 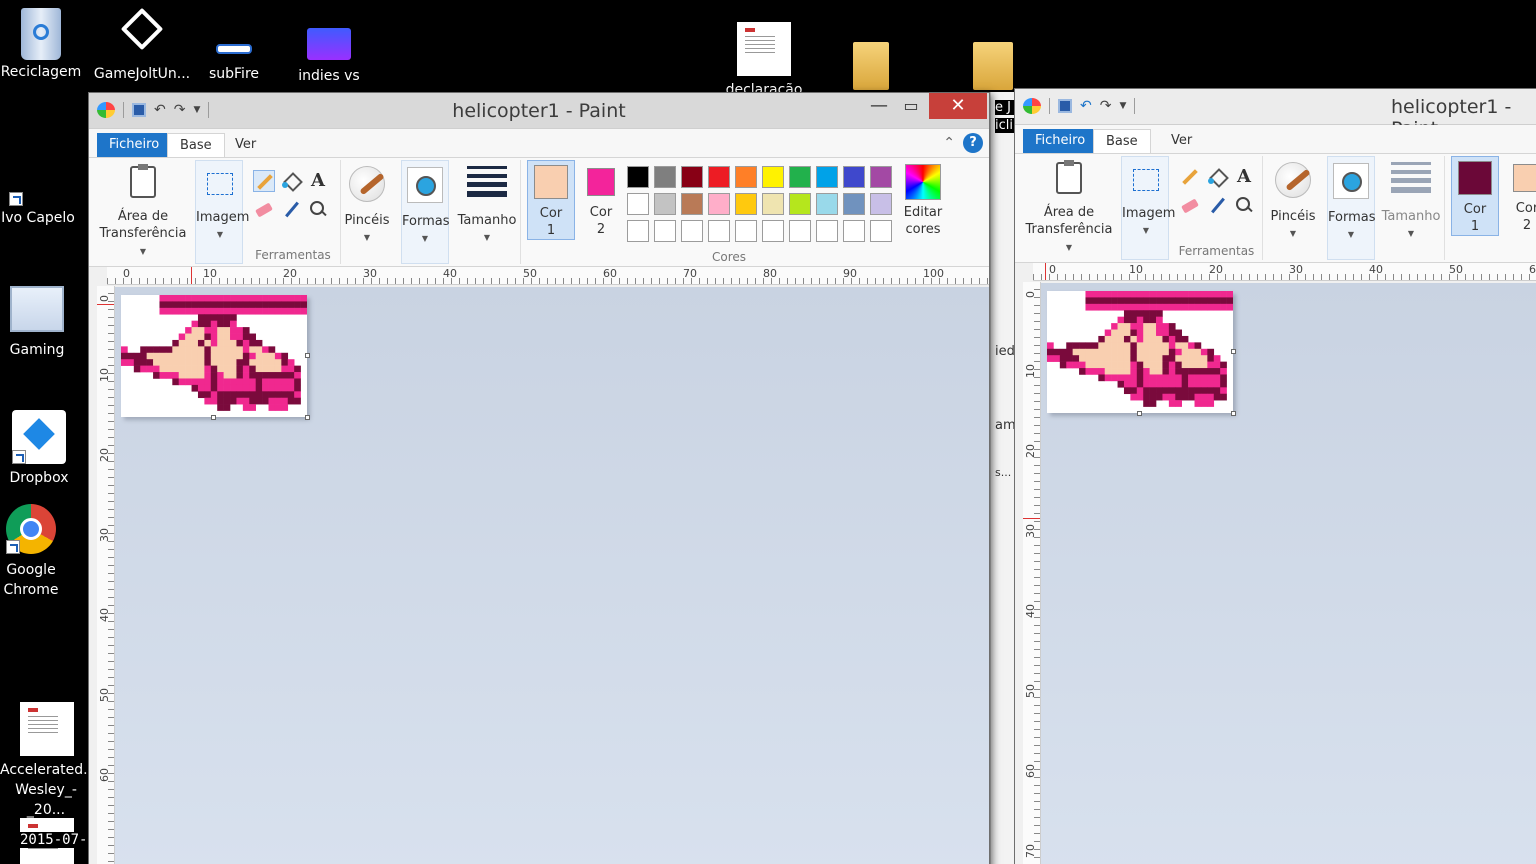 What do you see at coordinates (539, 111) in the screenshot?
I see `title-bar: ↶ ↷ ▼ helicopter1 - Paint — ▭ ✕` at bounding box center [539, 111].